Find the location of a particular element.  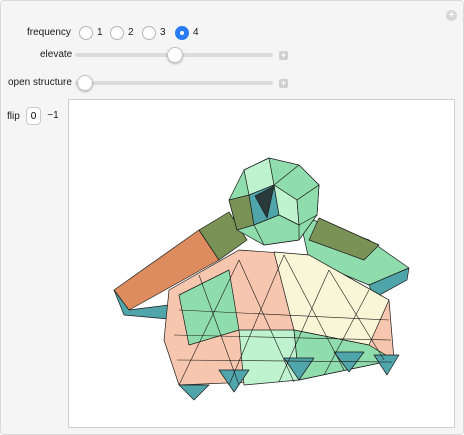

open-structure-slider-track is located at coordinates (174, 83).